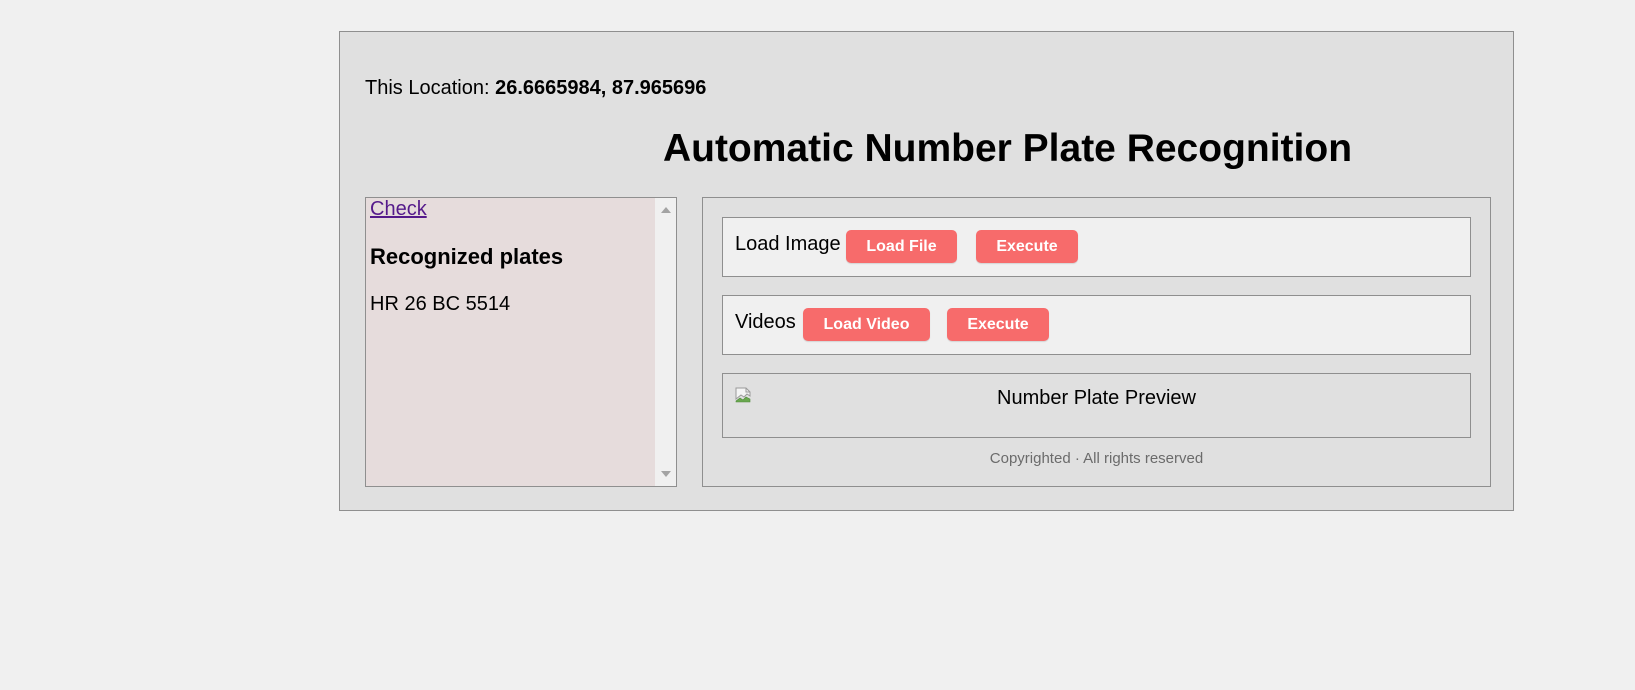 The width and height of the screenshot is (1635, 690). Describe the element at coordinates (998, 324) in the screenshot. I see `execute-video-button: Execute` at that location.